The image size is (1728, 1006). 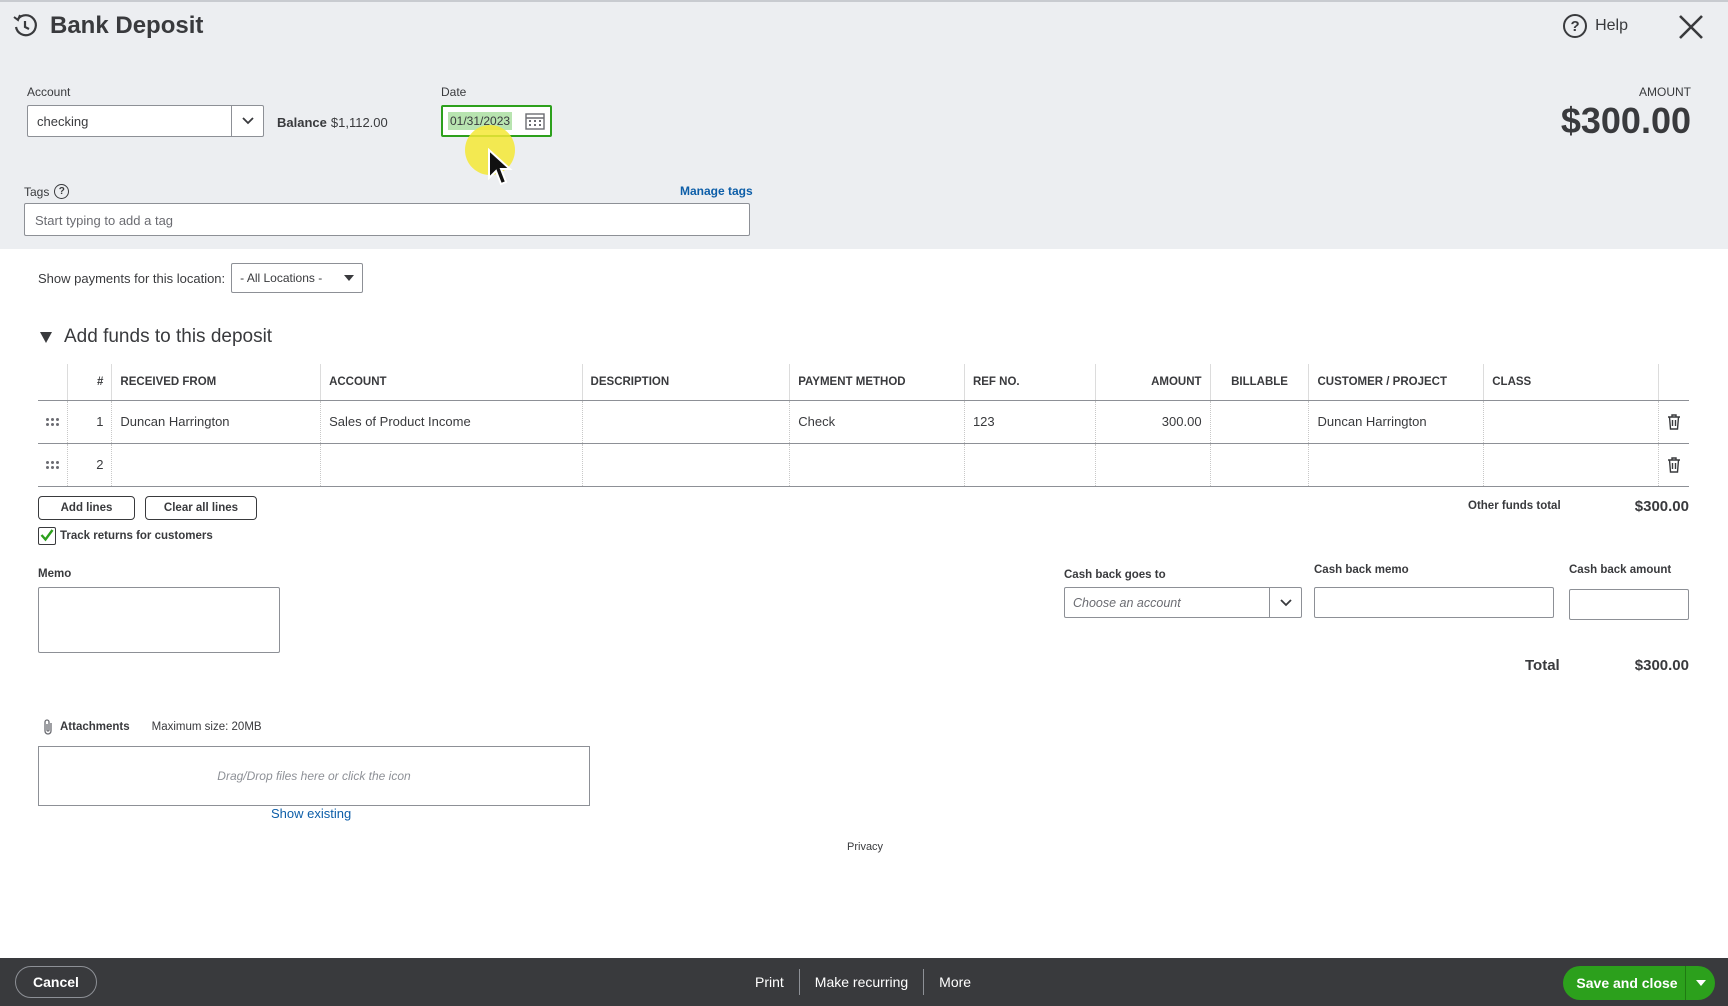 I want to click on more-button: More, so click(x=955, y=982).